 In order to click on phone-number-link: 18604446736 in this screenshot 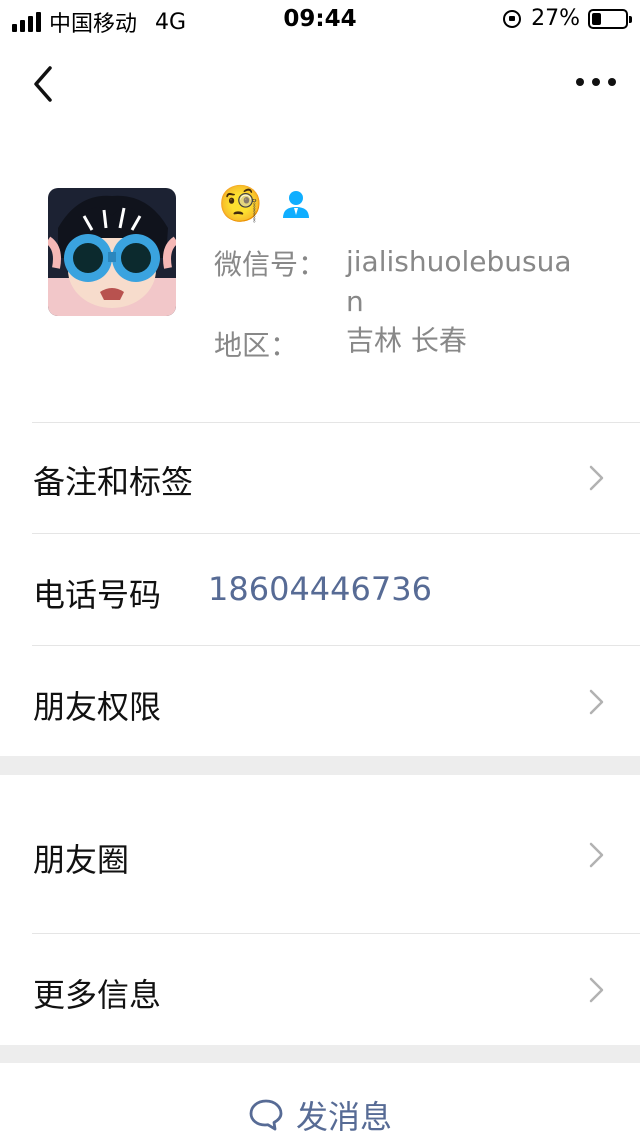, I will do `click(320, 589)`.